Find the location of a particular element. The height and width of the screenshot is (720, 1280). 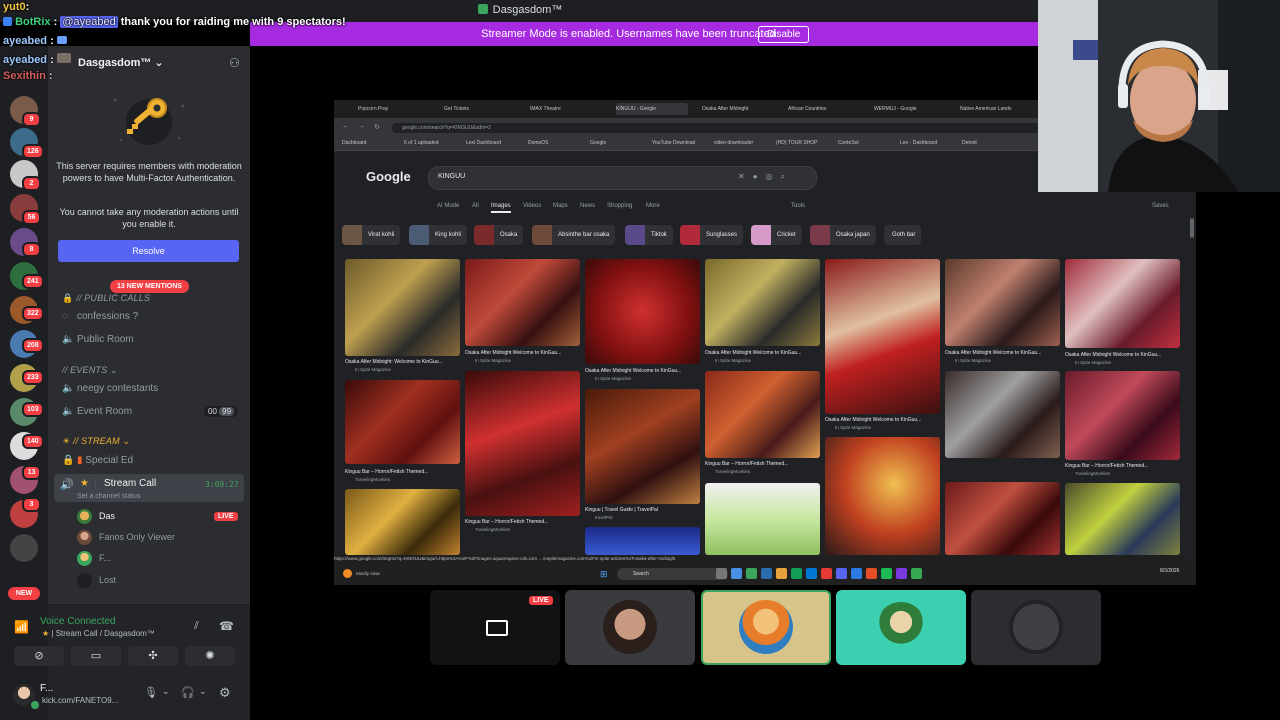

search-nav-tab: All is located at coordinates (475, 206).